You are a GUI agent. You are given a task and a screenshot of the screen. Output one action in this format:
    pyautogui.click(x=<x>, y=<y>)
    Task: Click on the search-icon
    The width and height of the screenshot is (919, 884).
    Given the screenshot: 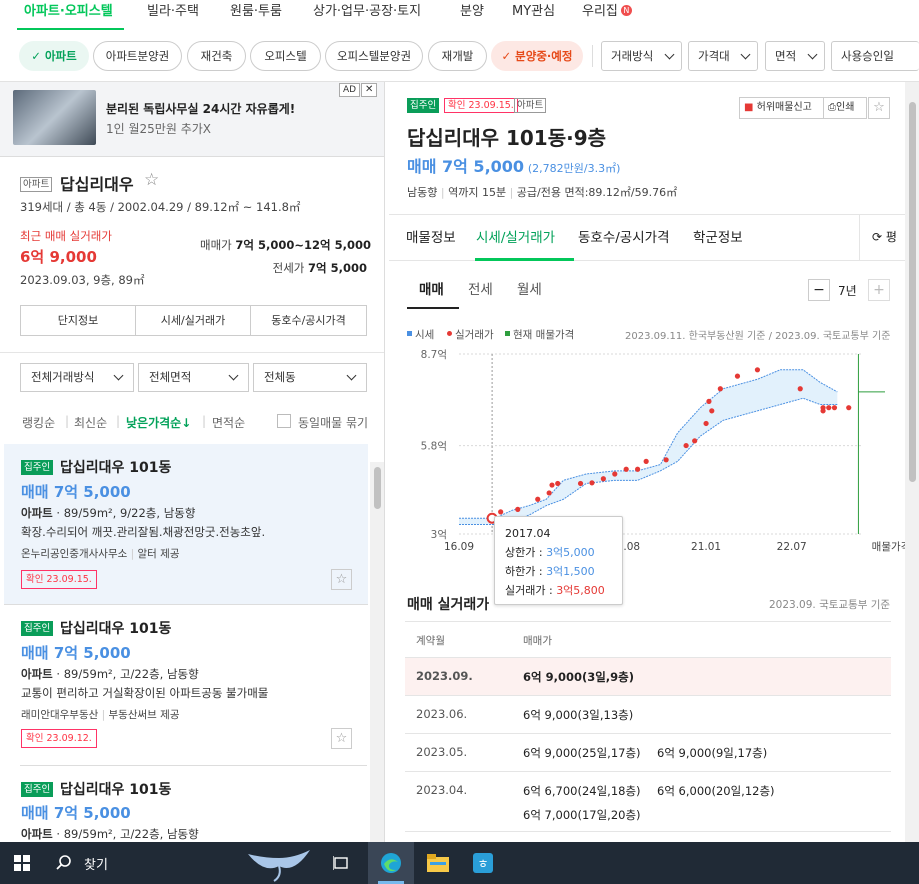 What is the action you would take?
    pyautogui.click(x=63, y=862)
    